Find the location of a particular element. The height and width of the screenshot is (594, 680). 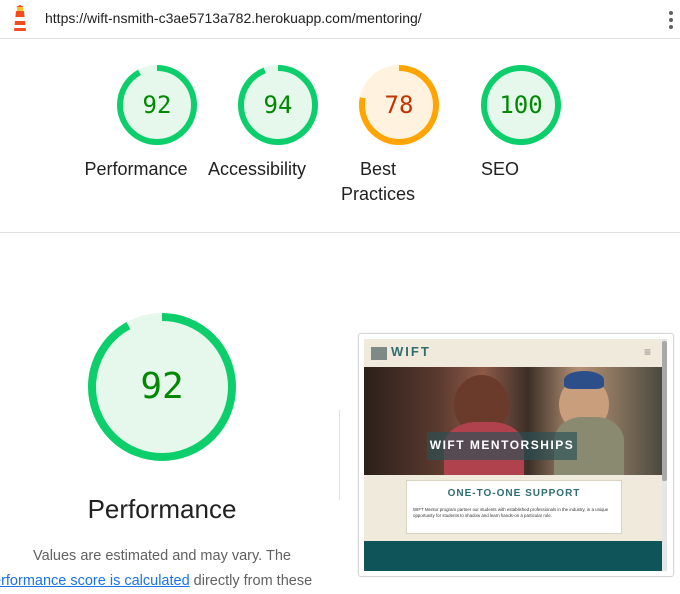

site-header: WIFT ≡ is located at coordinates (513, 353).